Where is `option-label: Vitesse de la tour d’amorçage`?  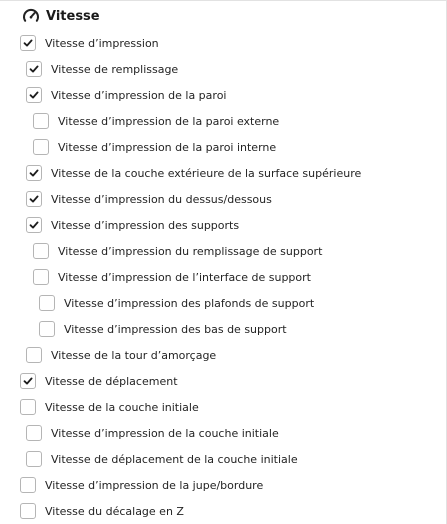 option-label: Vitesse de la tour d’amorçage is located at coordinates (134, 355).